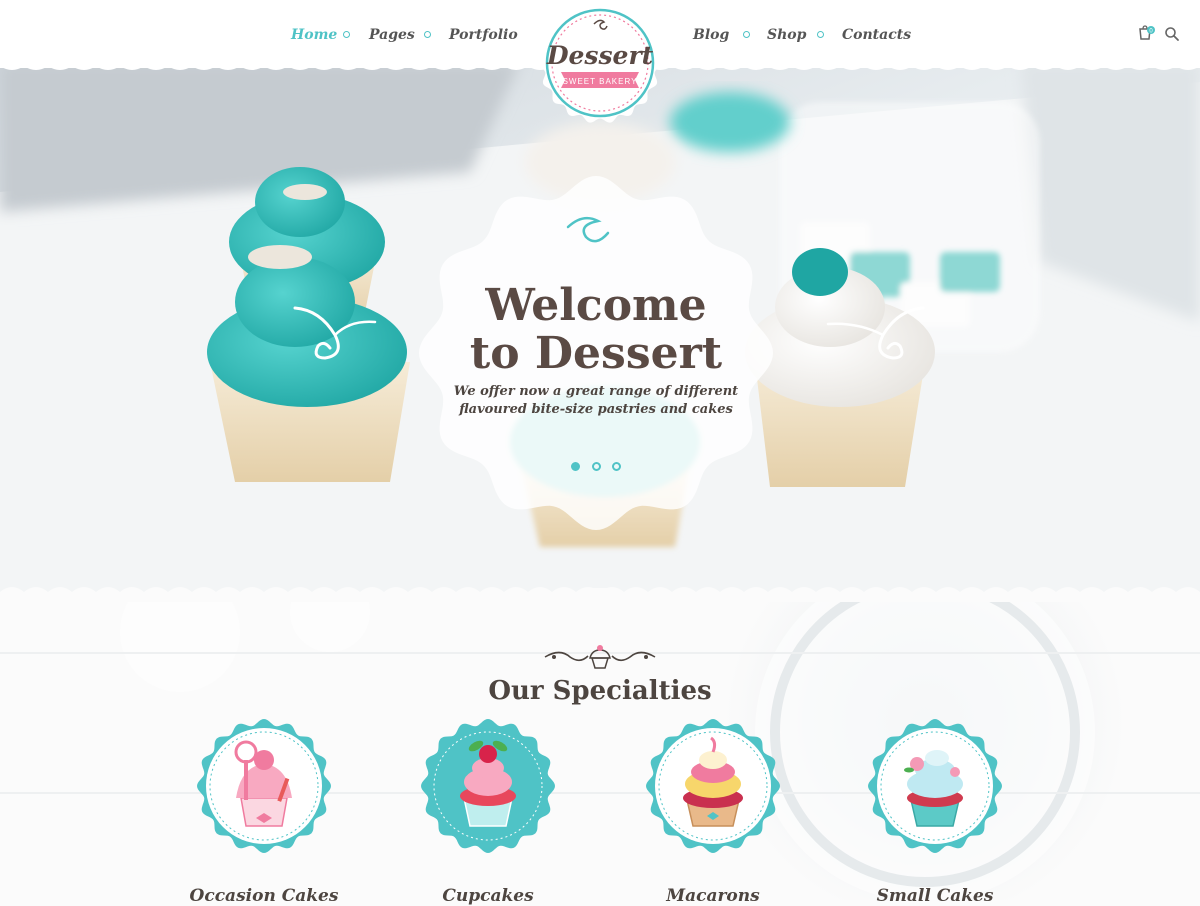  I want to click on cupcake-icon, so click(488, 786).